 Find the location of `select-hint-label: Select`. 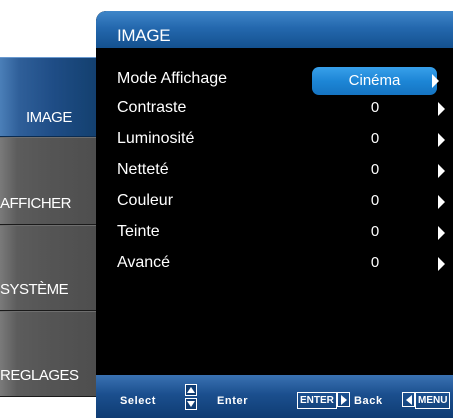

select-hint-label: Select is located at coordinates (138, 401).